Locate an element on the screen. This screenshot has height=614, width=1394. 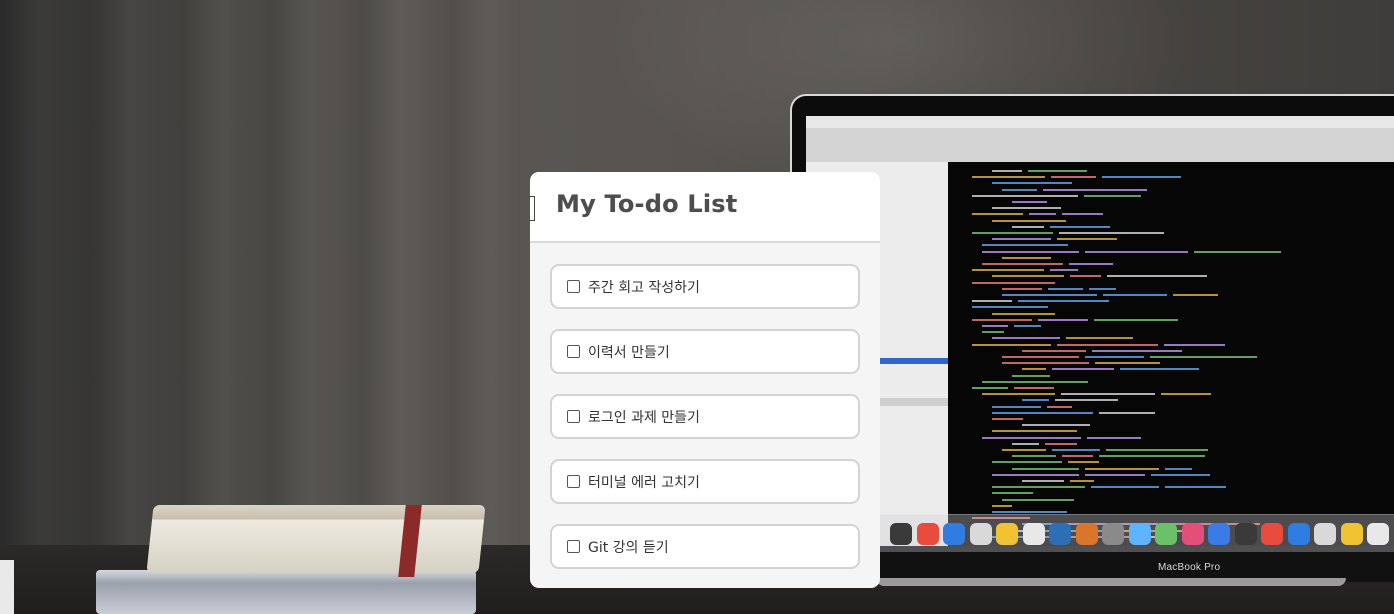
laptop-toolbar is located at coordinates (1100, 145).